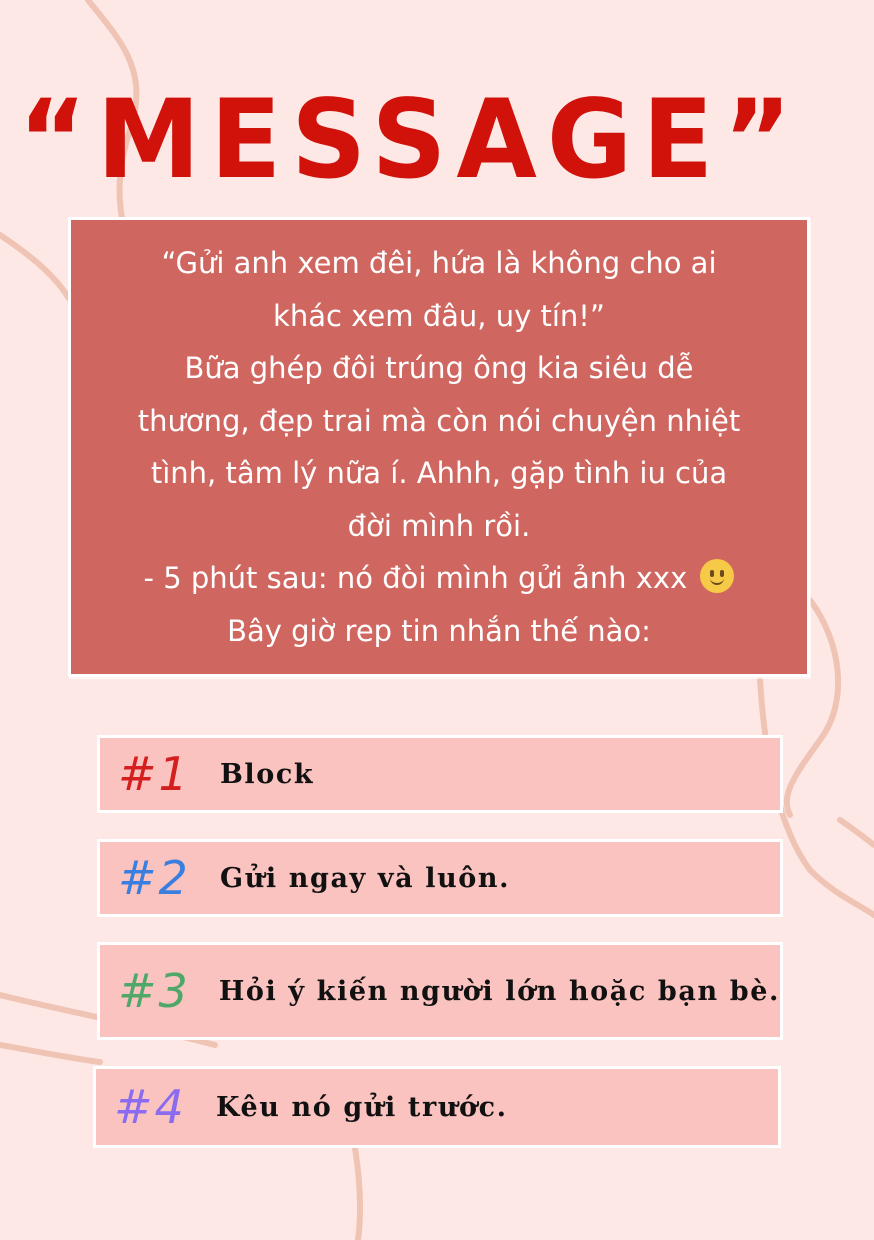  I want to click on option-label: Kêu nó gửi trước., so click(362, 1107).